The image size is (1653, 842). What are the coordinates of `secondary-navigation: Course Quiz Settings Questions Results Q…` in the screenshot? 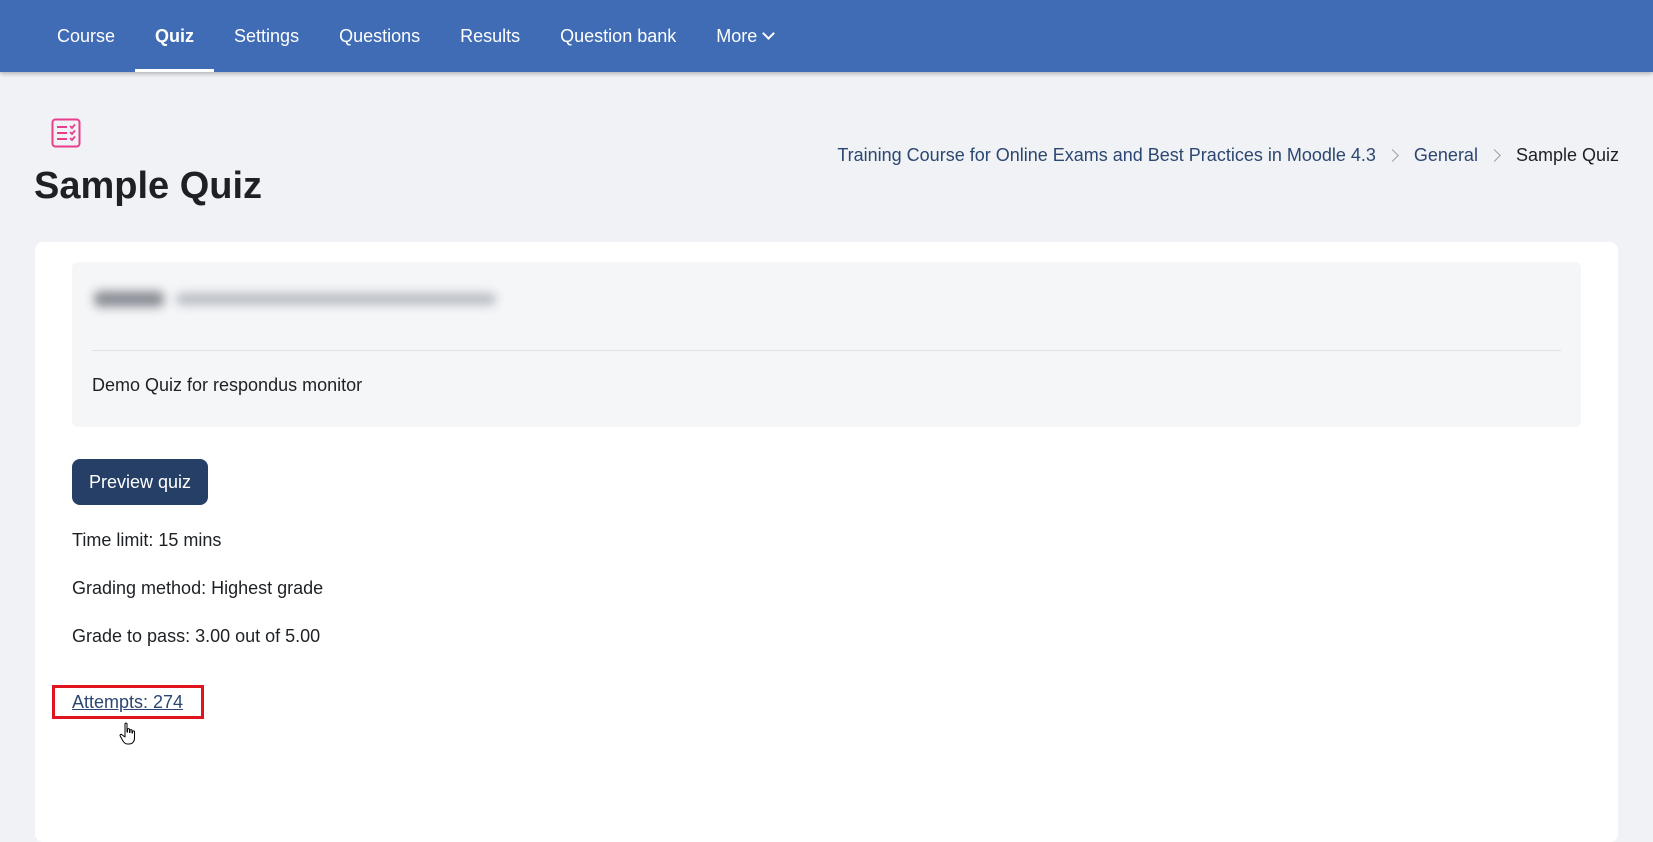 It's located at (826, 36).